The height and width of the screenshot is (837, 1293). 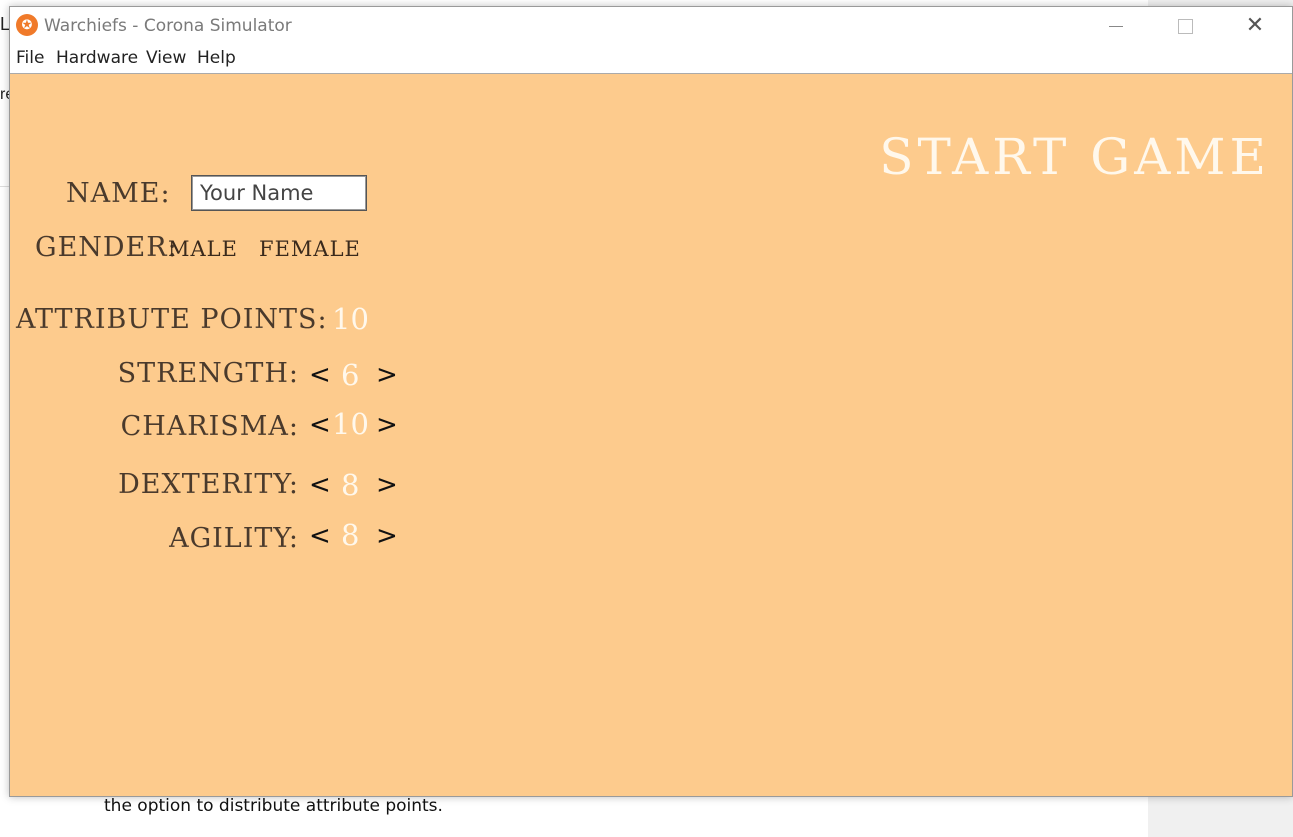 I want to click on charisma-label: CHARISMA:, so click(x=209, y=426).